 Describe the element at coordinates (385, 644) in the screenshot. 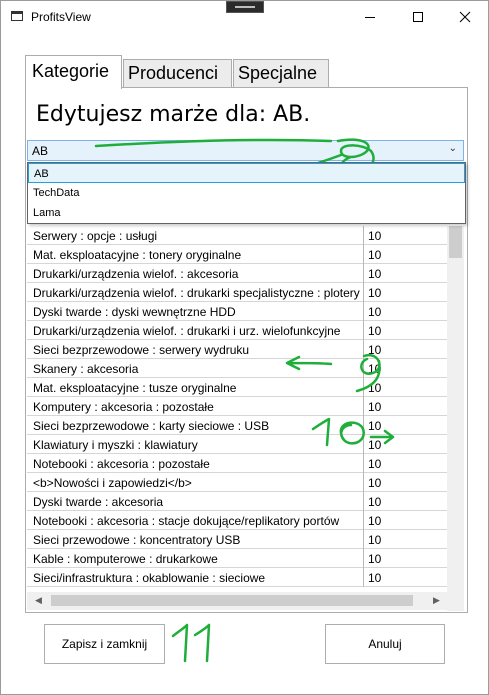

I see `cancel-button: Anuluj` at that location.